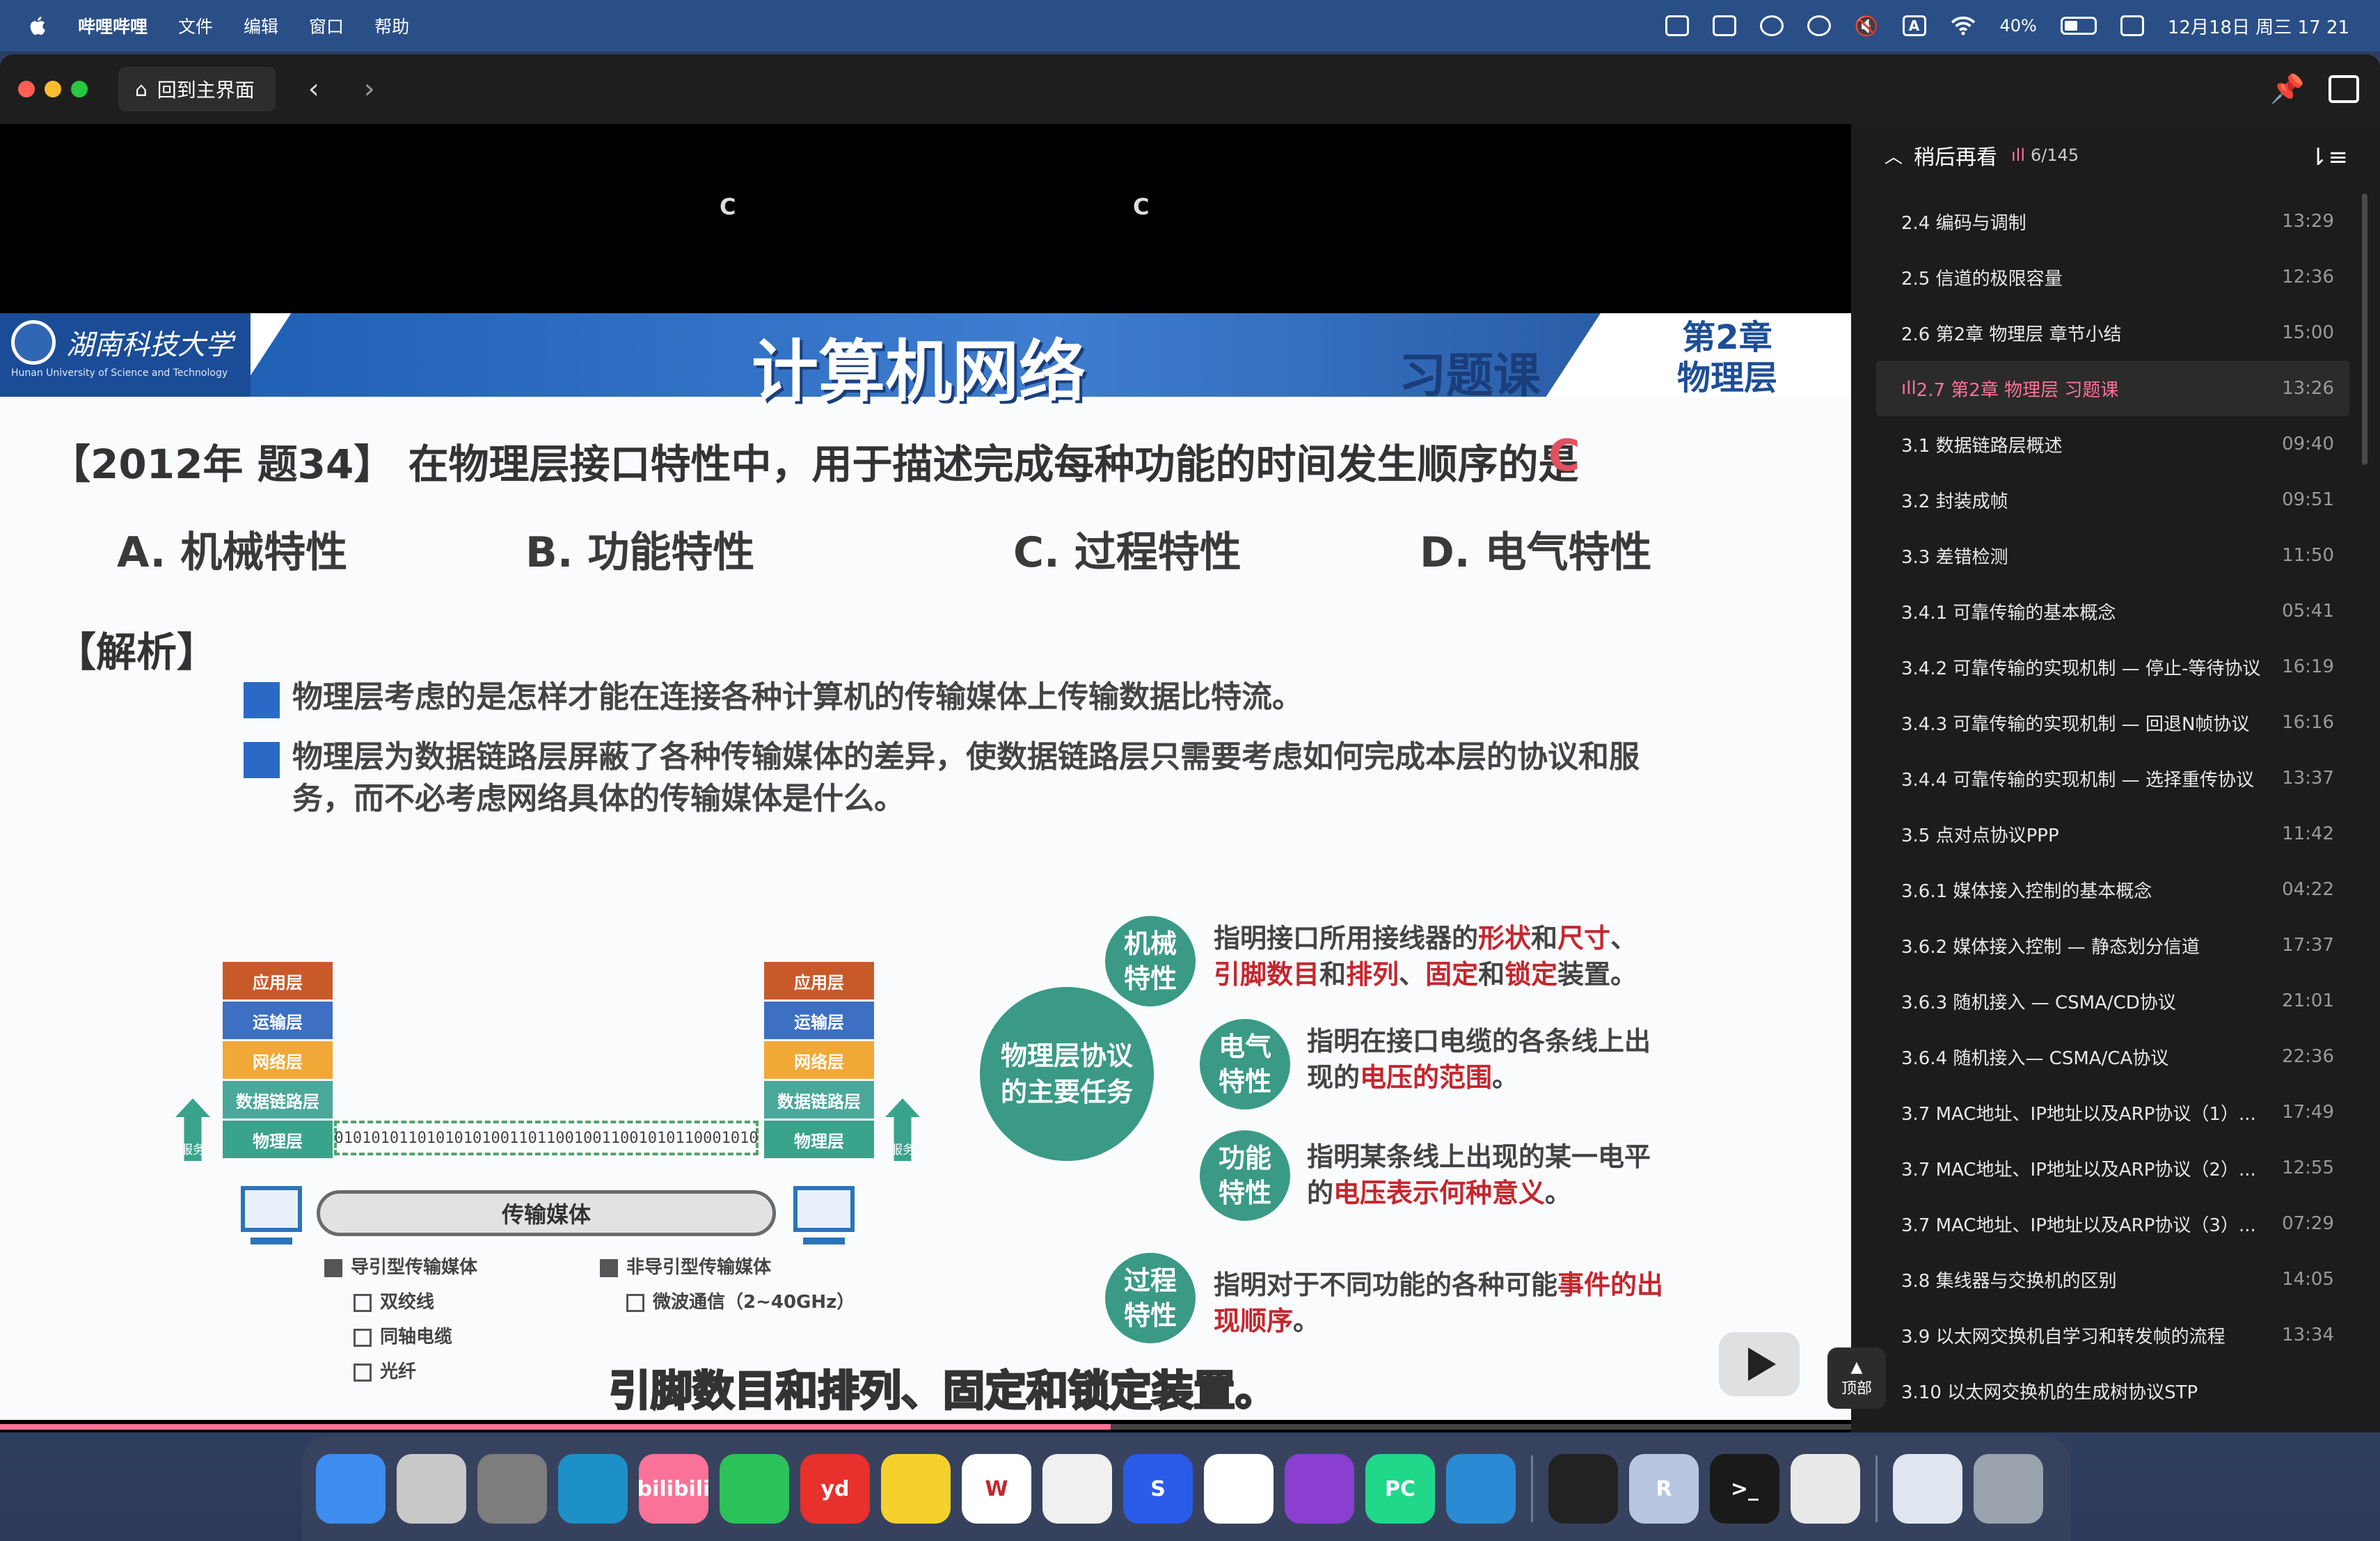 This screenshot has height=1541, width=2380. I want to click on menu-app-name: 哔哩哔哩, so click(113, 25).